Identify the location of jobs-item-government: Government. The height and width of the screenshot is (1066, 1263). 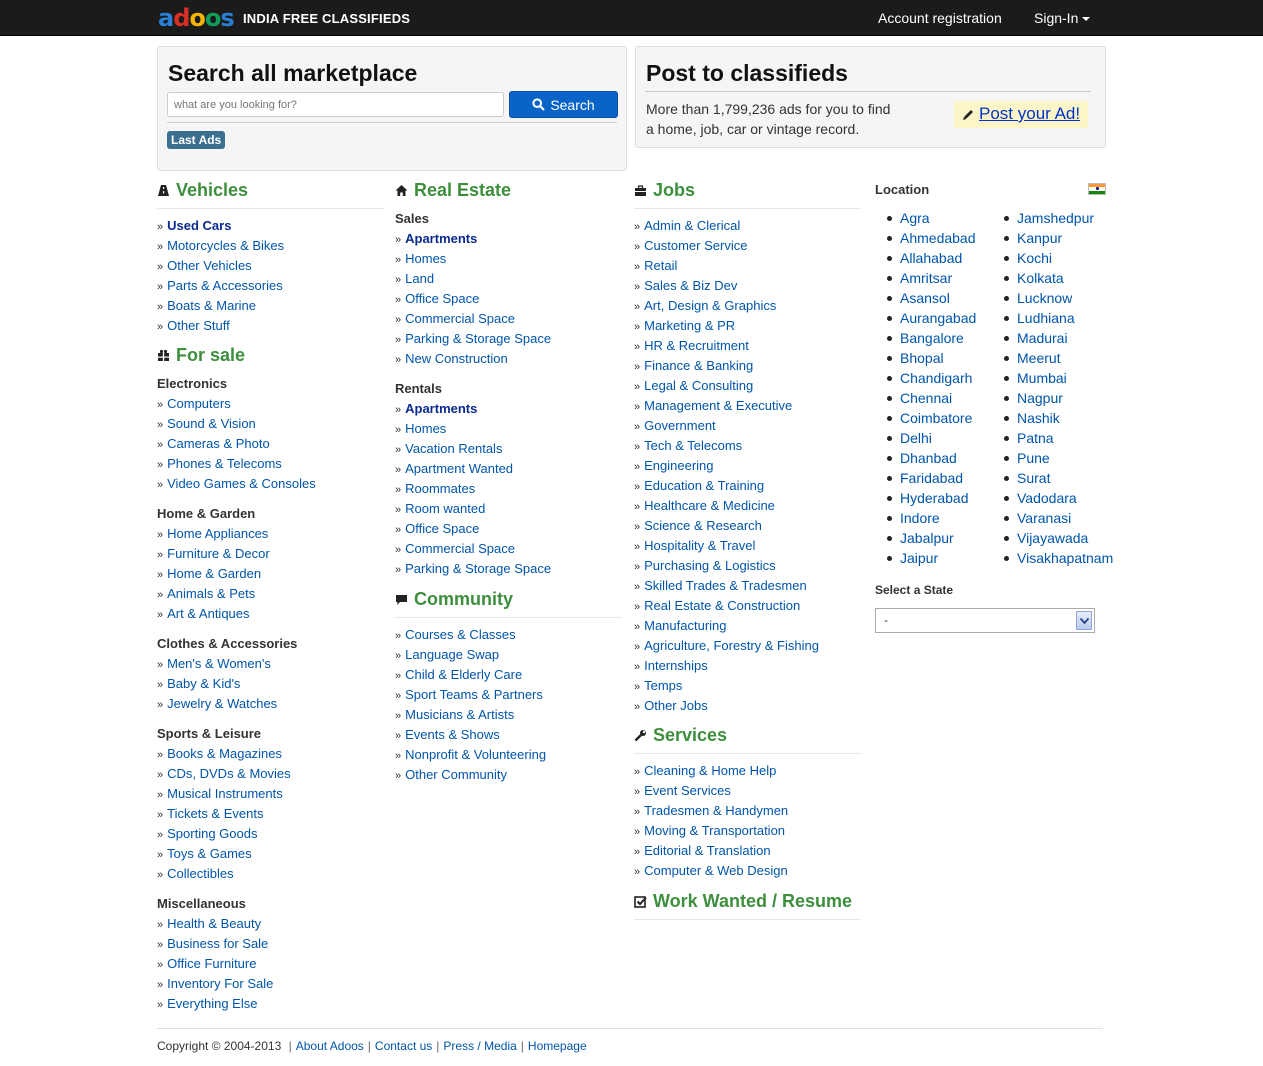
(748, 426).